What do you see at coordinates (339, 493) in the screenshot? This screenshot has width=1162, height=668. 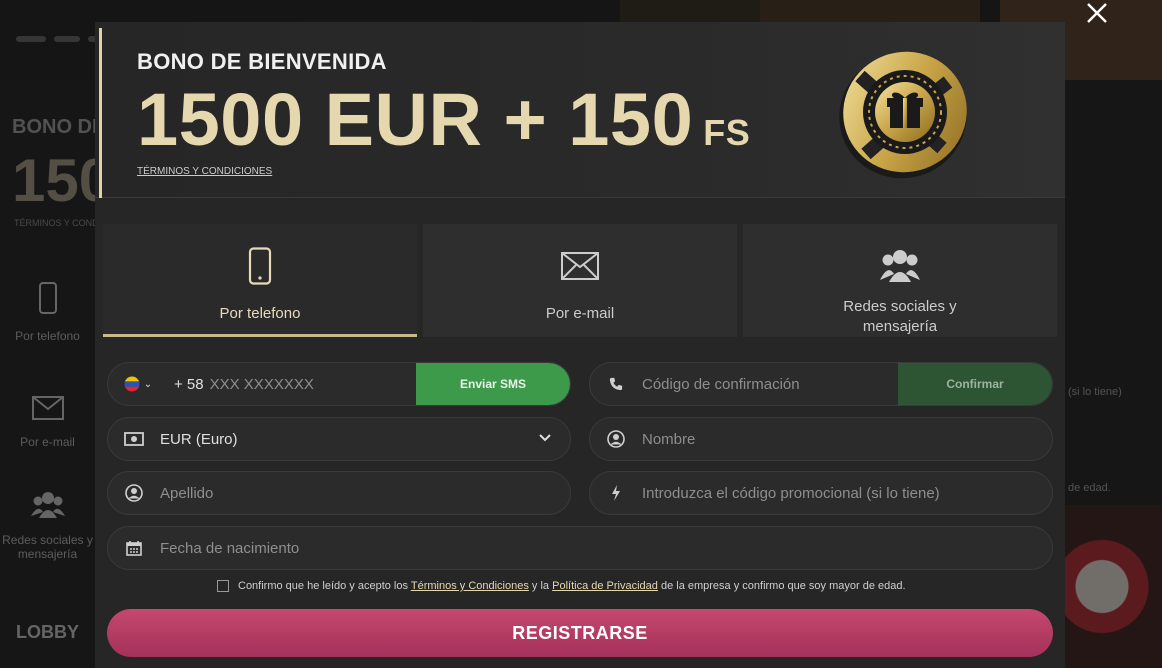 I see `last-name-field: Apellido` at bounding box center [339, 493].